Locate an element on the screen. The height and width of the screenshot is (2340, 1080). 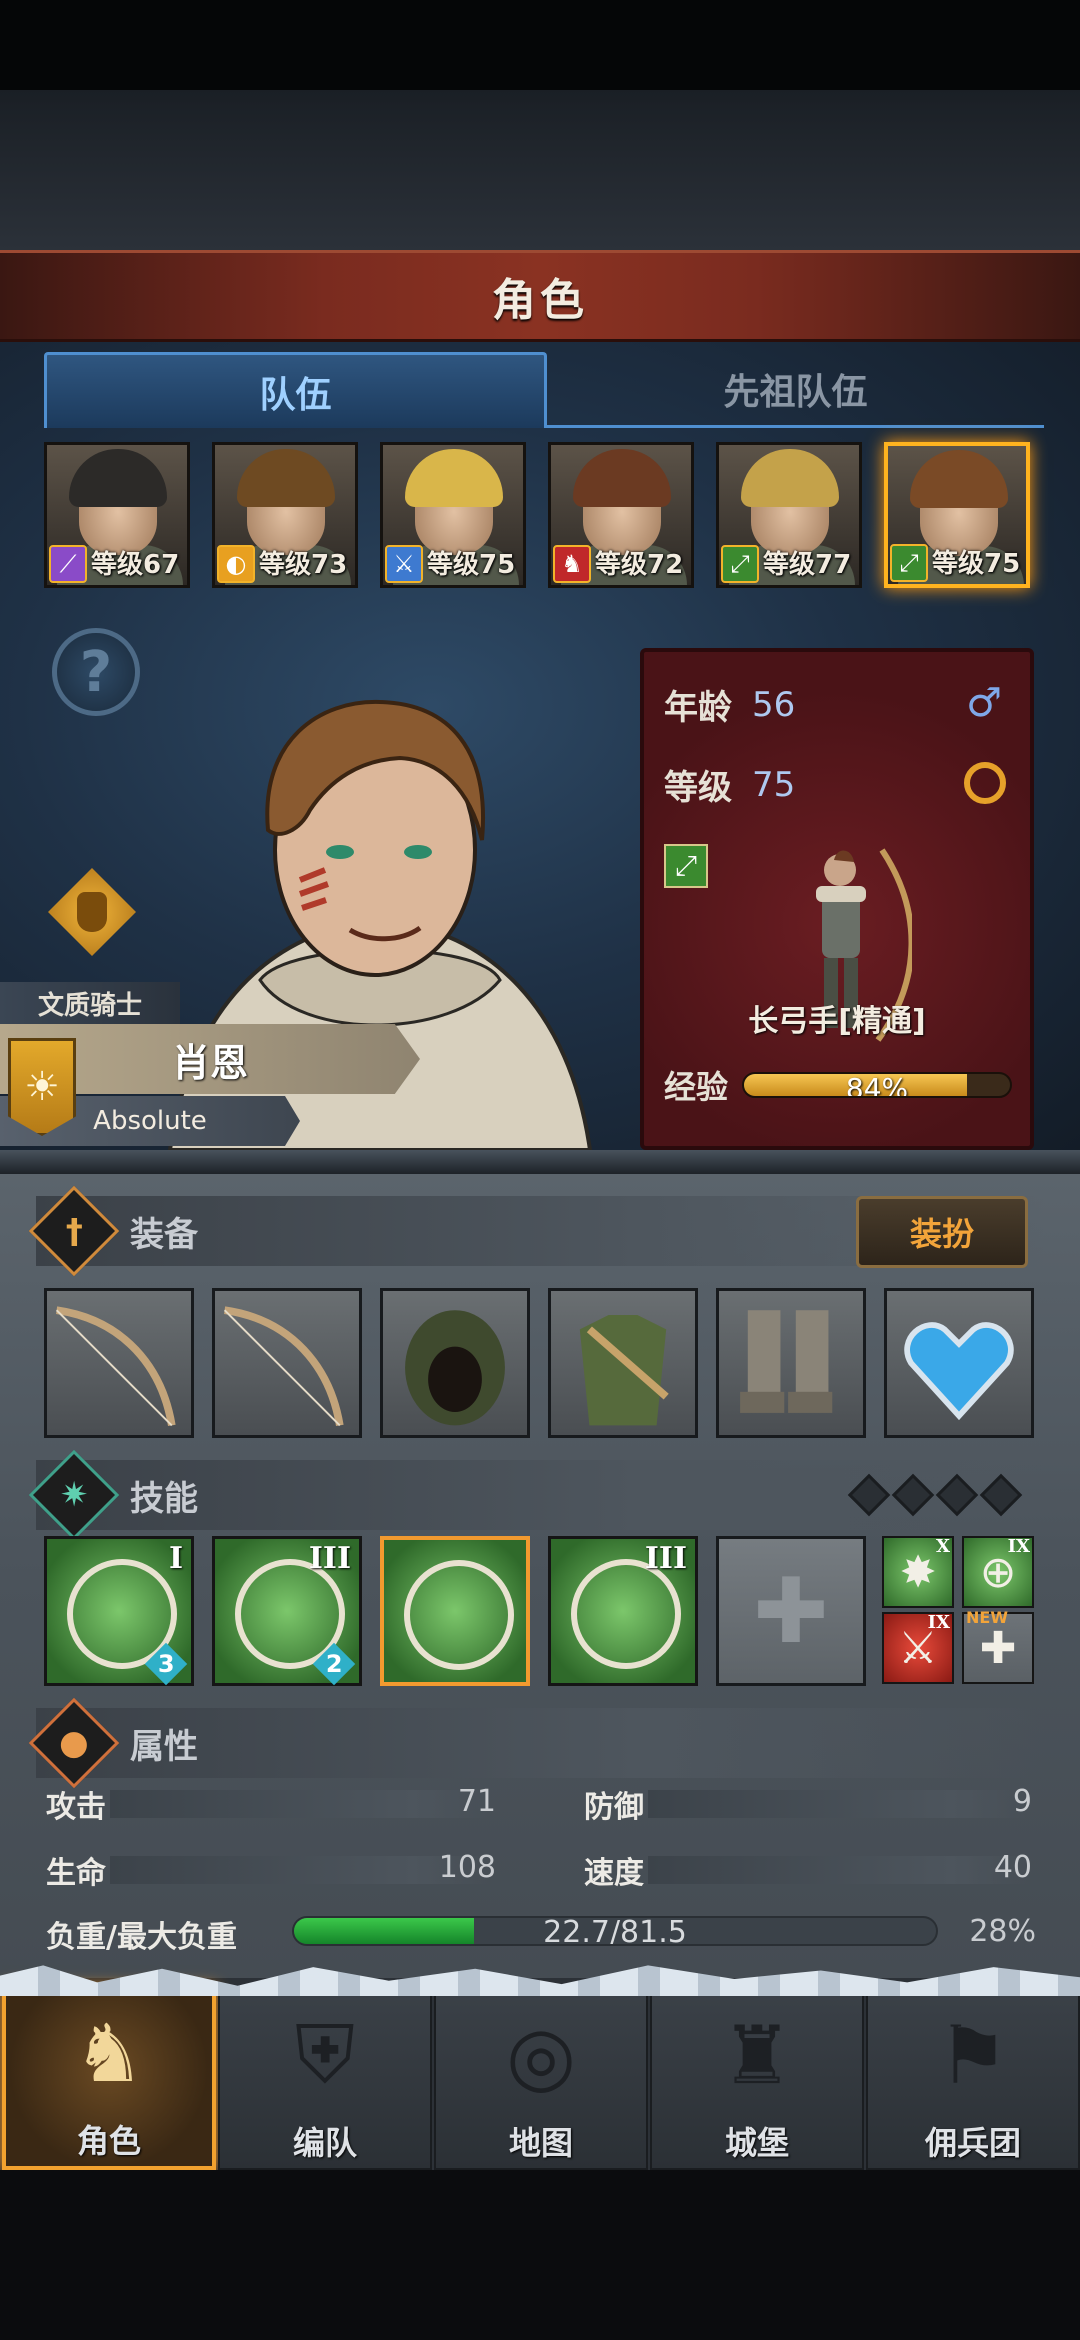
defense-value: 9 is located at coordinates (1022, 1801).